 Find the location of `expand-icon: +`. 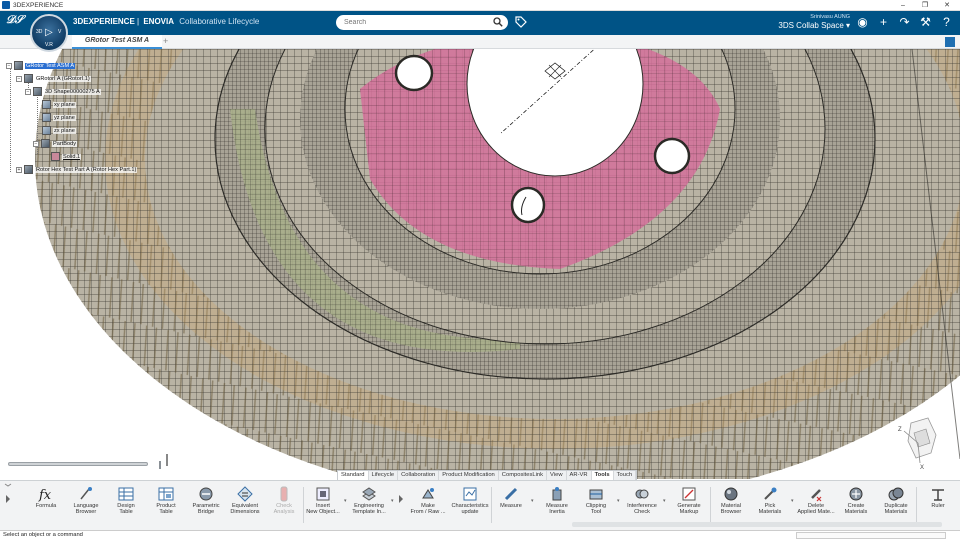

expand-icon: + is located at coordinates (19, 169).